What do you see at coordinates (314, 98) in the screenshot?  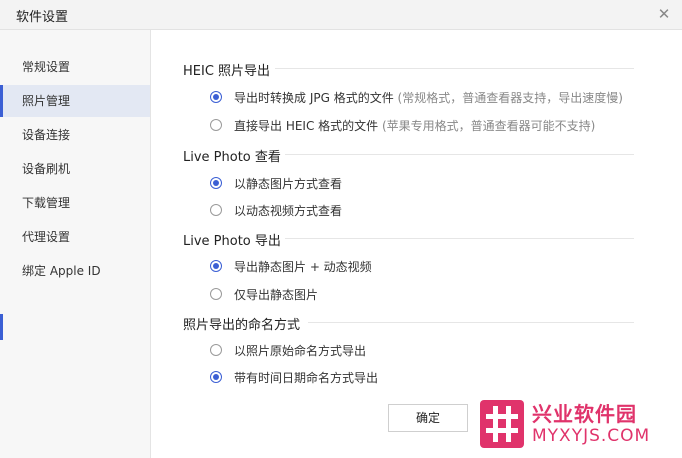 I see `option-label: 导出时转换成 JPG 格式的文件` at bounding box center [314, 98].